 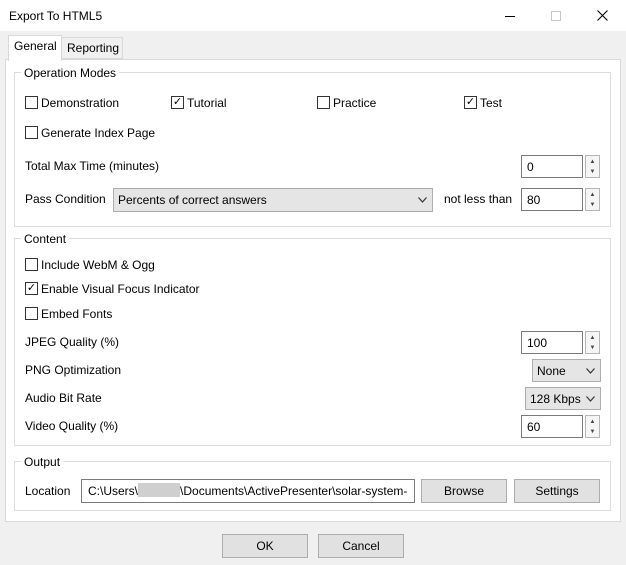 What do you see at coordinates (77, 314) in the screenshot?
I see `embed-fonts-label: Embed Fonts` at bounding box center [77, 314].